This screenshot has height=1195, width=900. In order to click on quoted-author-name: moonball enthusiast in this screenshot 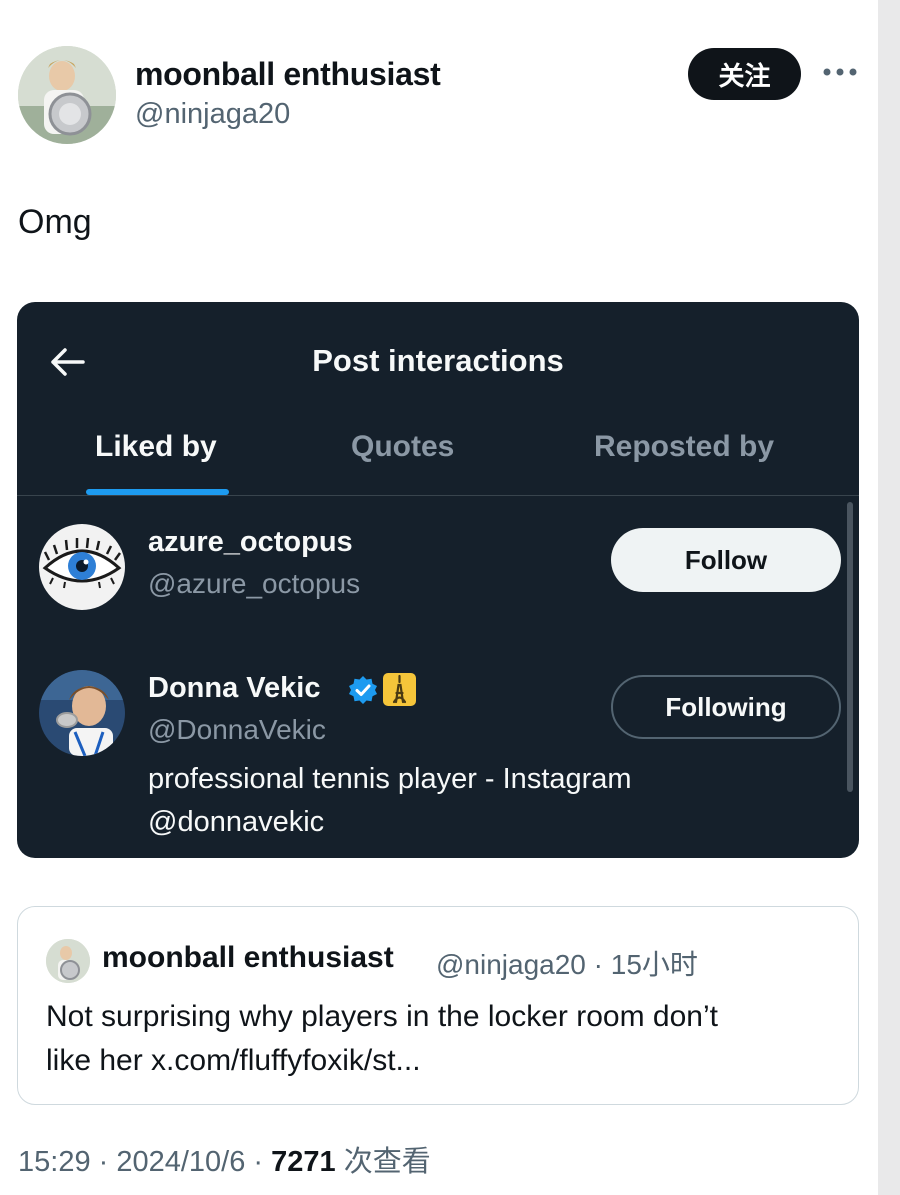, I will do `click(248, 957)`.